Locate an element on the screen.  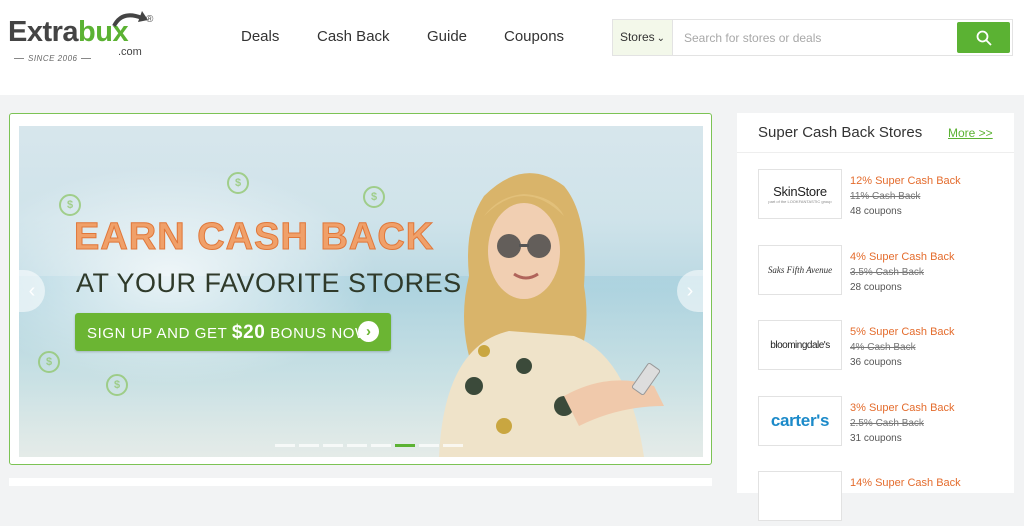
extrabux-logo: Extrabux ® .com SINCE 2006 is located at coordinates (83, 39).